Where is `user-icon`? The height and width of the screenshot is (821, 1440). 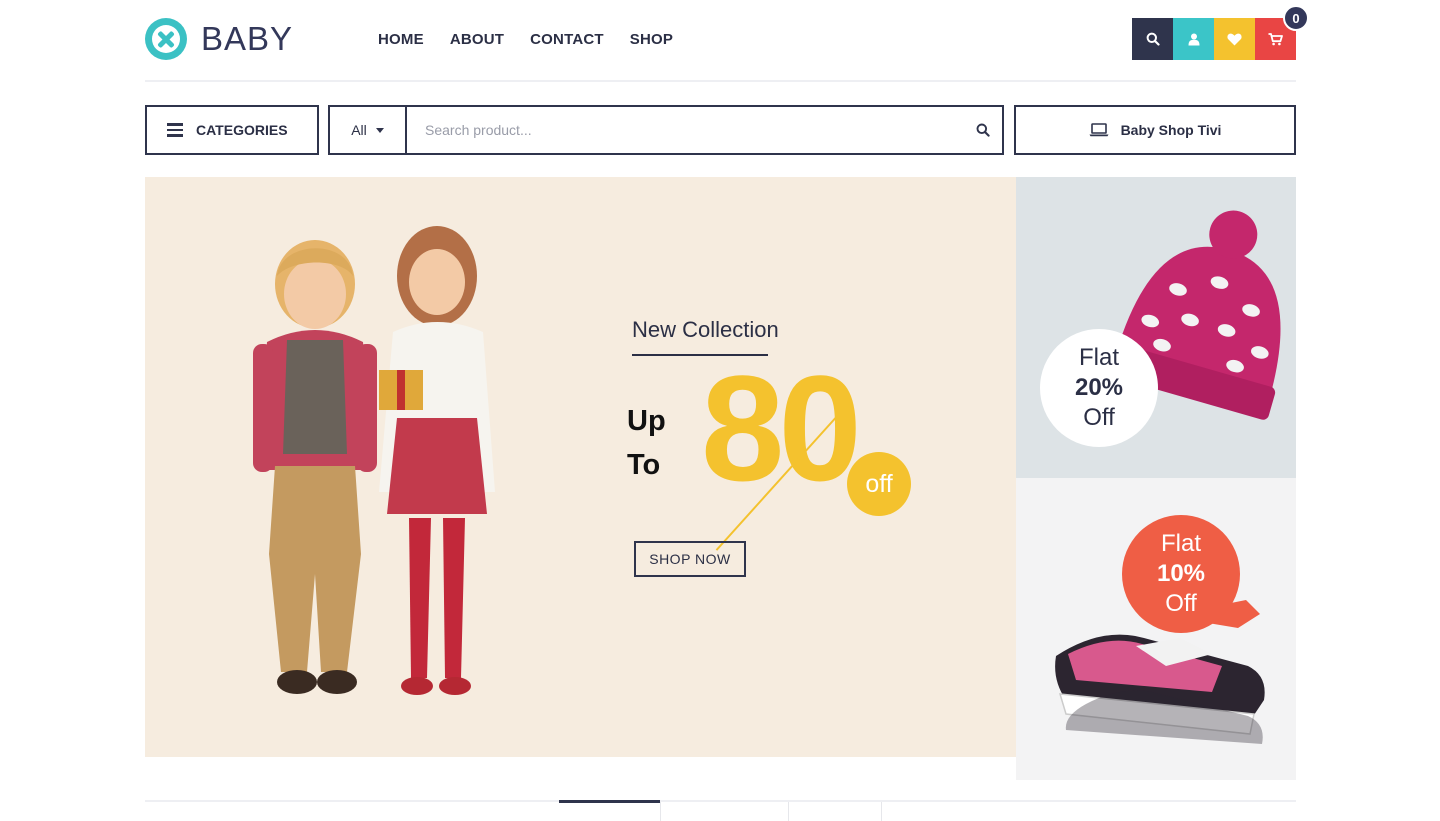
user-icon is located at coordinates (1193, 39).